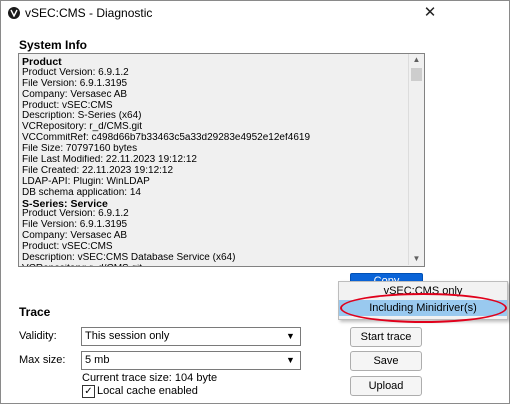  Describe the element at coordinates (150, 378) in the screenshot. I see `current-trace-size: Current trace size: 104 byte` at that location.